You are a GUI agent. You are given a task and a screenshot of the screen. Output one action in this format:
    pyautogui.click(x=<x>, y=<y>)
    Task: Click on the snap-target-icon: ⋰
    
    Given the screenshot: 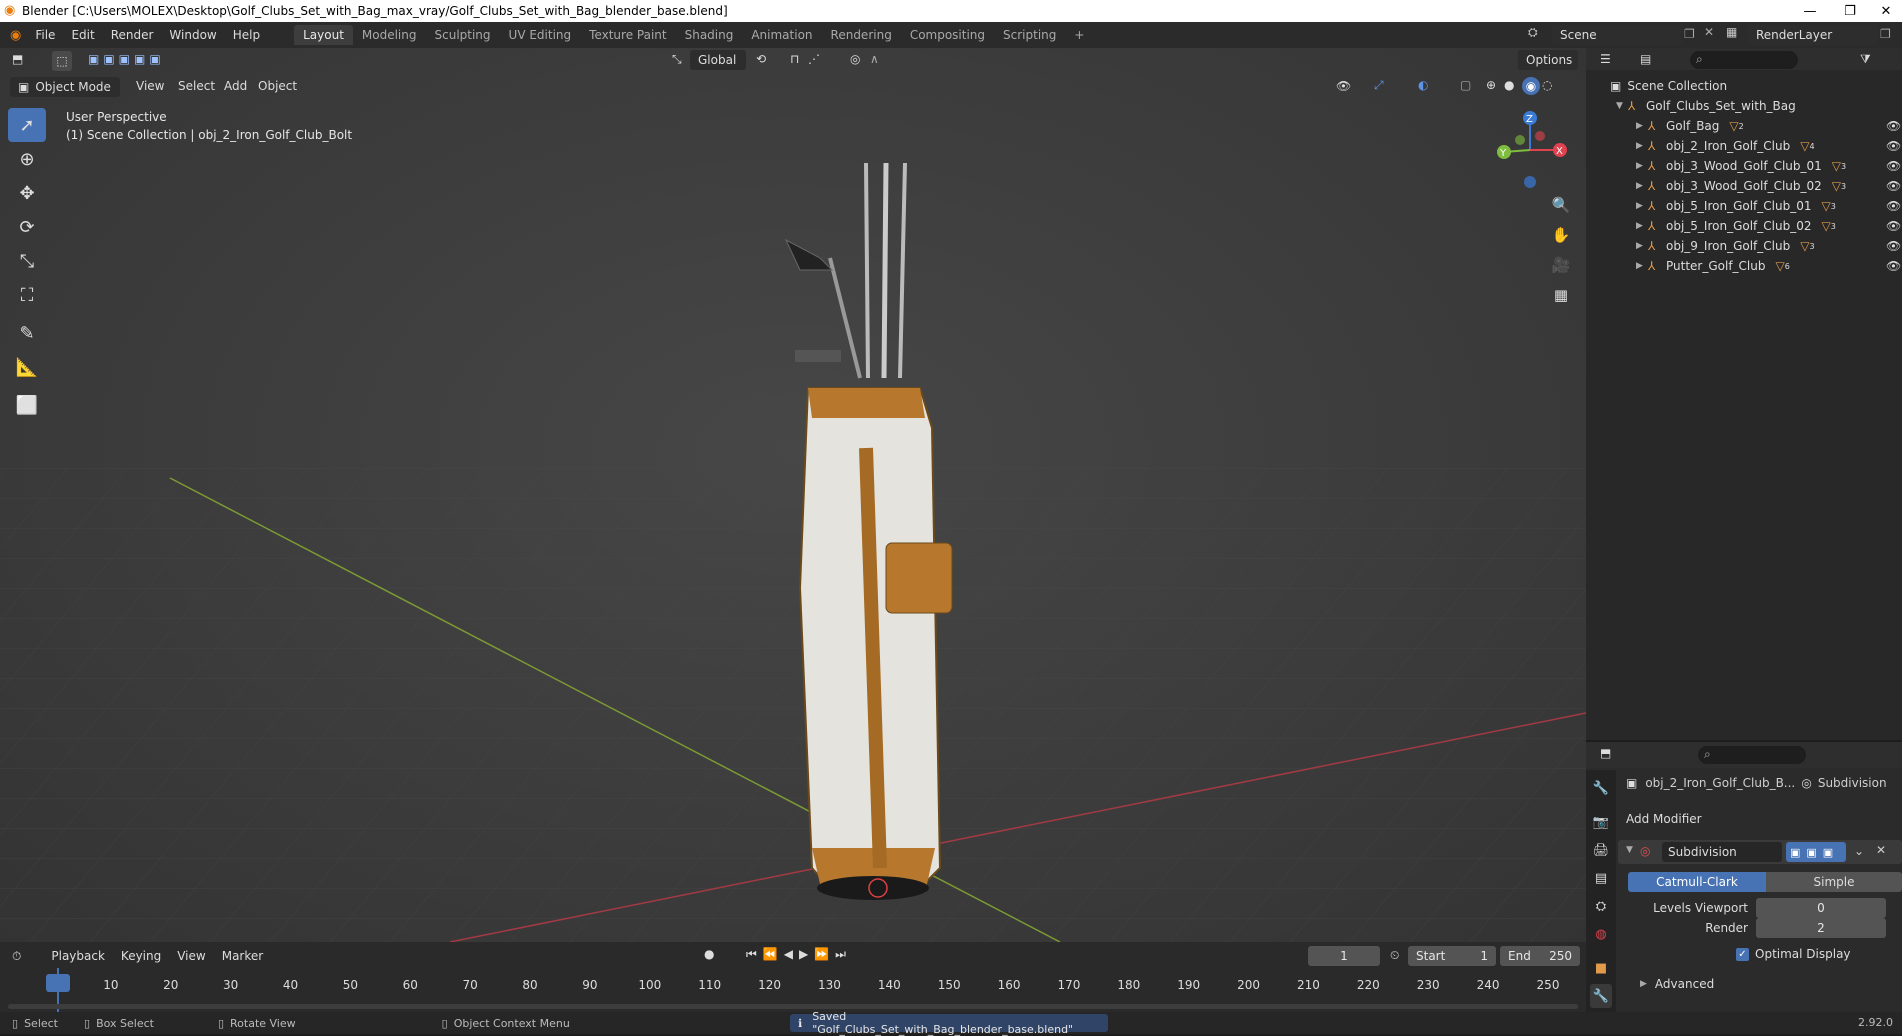 What is the action you would take?
    pyautogui.click(x=814, y=59)
    